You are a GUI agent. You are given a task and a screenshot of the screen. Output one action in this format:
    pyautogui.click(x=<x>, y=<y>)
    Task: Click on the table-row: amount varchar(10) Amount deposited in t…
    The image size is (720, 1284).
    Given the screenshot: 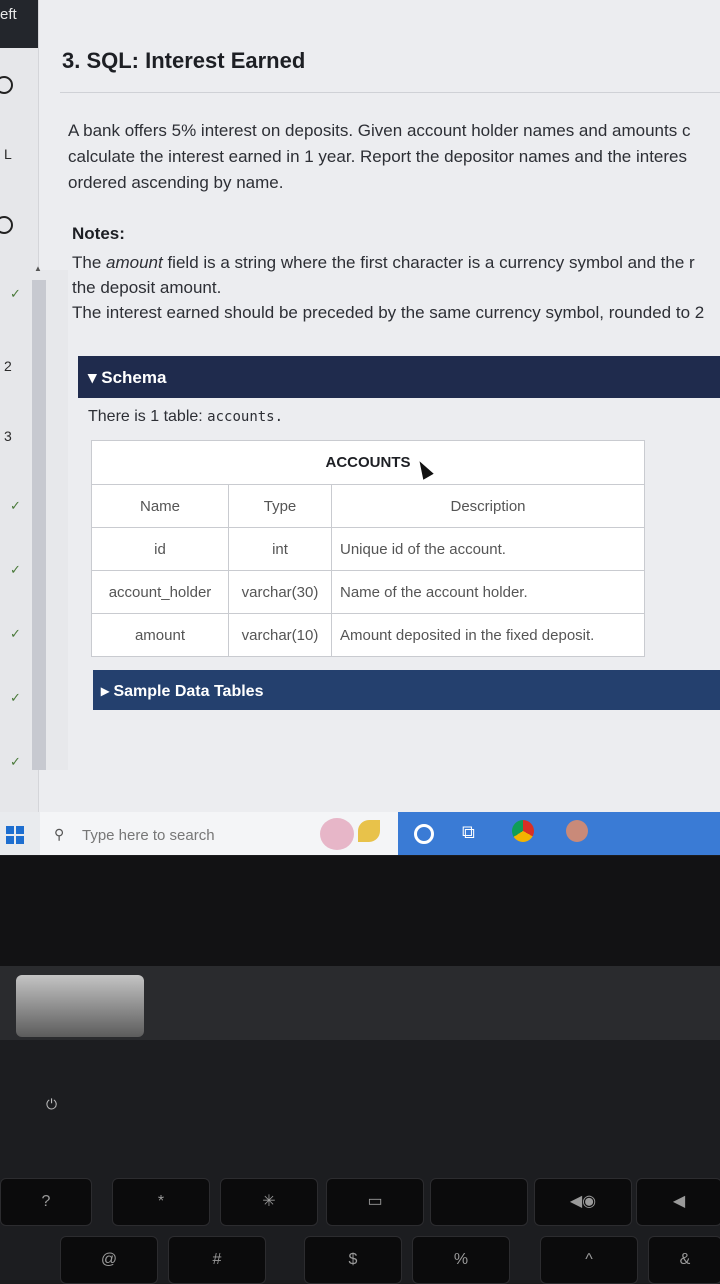 What is the action you would take?
    pyautogui.click(x=368, y=635)
    